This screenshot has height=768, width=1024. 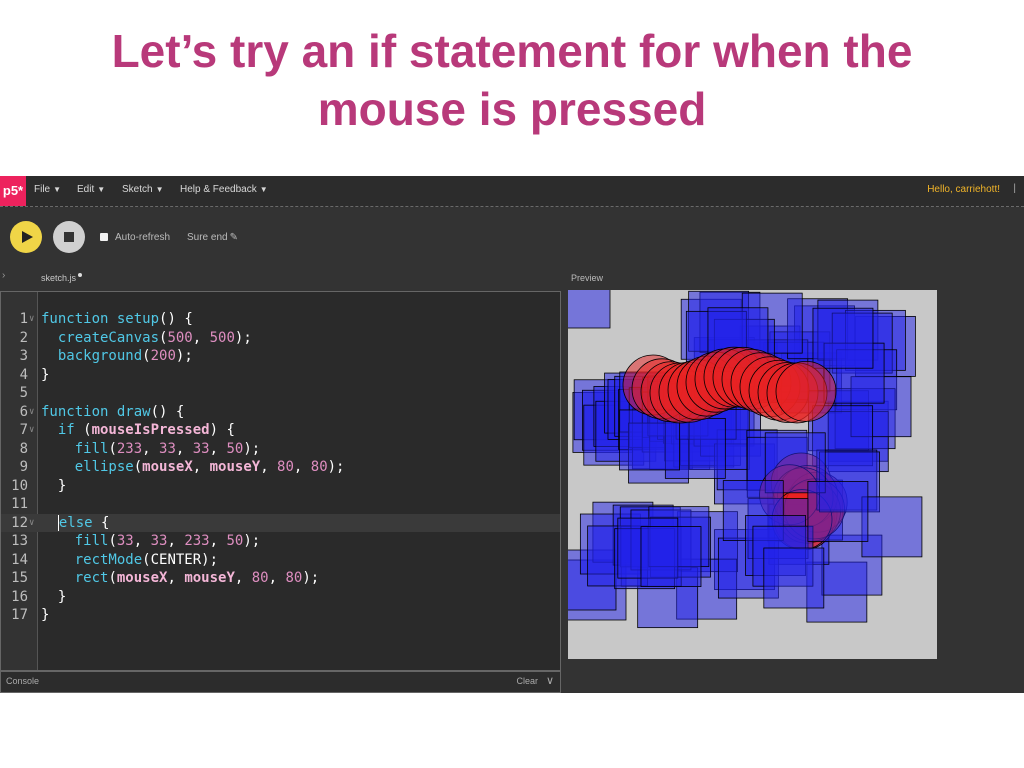 What do you see at coordinates (280, 504) in the screenshot?
I see `code-line: 11` at bounding box center [280, 504].